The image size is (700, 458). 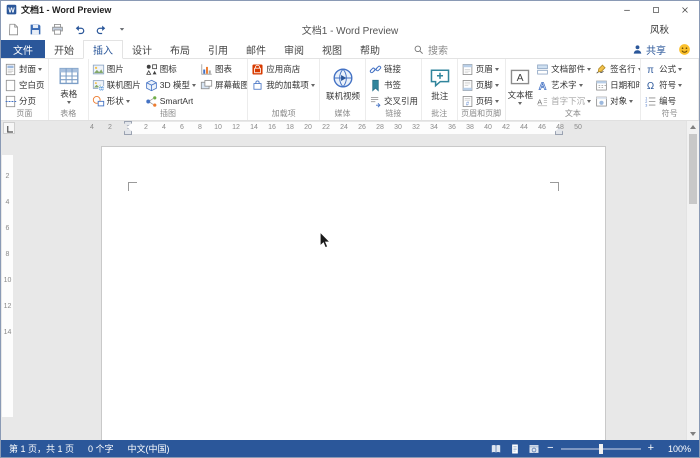 I want to click on 3d-models-button: 3D 模型, so click(x=170, y=85).